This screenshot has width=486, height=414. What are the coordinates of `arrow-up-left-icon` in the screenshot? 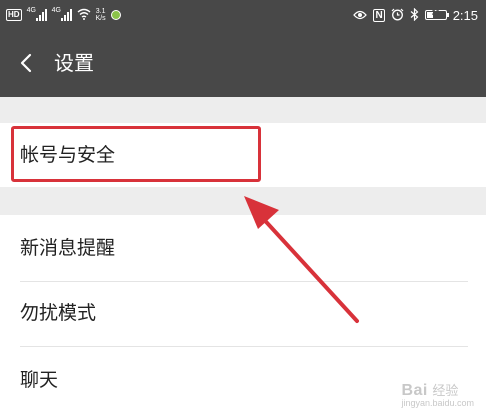 It's located at (301, 259).